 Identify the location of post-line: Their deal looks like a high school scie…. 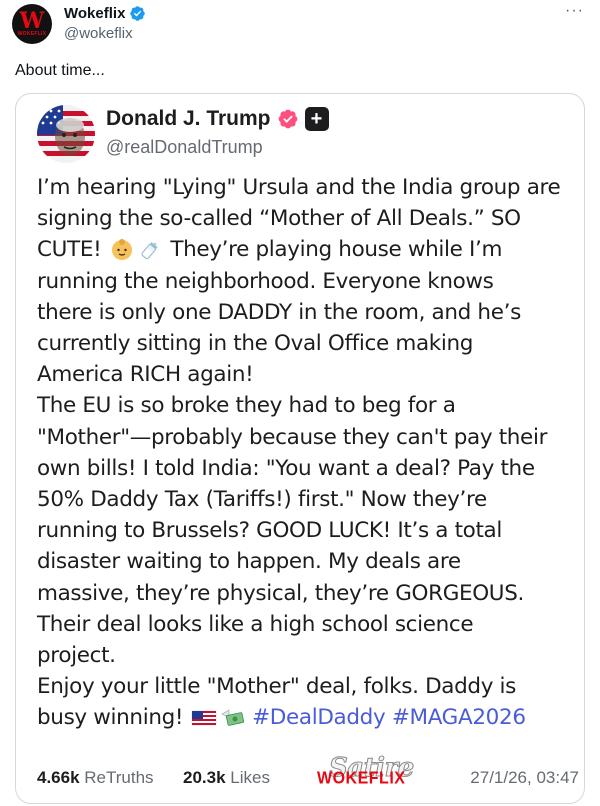
(255, 624).